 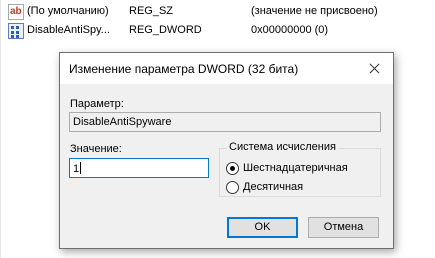 What do you see at coordinates (139, 168) in the screenshot?
I see `value-input: 1` at bounding box center [139, 168].